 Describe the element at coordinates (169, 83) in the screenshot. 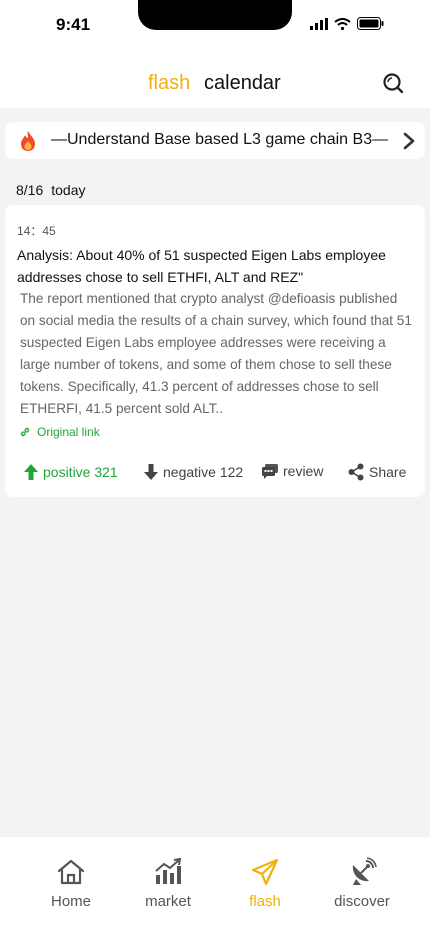

I see `tab-flash: flash` at that location.